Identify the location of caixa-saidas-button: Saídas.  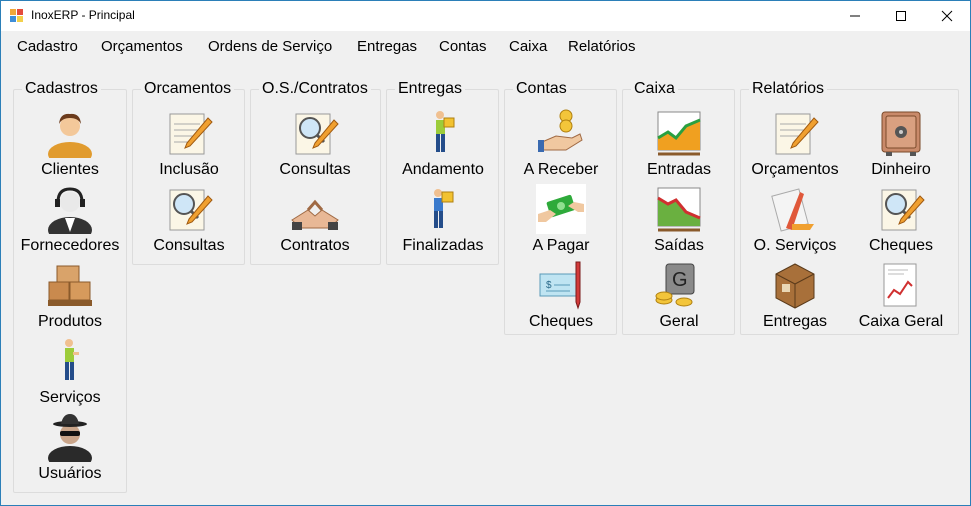
(679, 218).